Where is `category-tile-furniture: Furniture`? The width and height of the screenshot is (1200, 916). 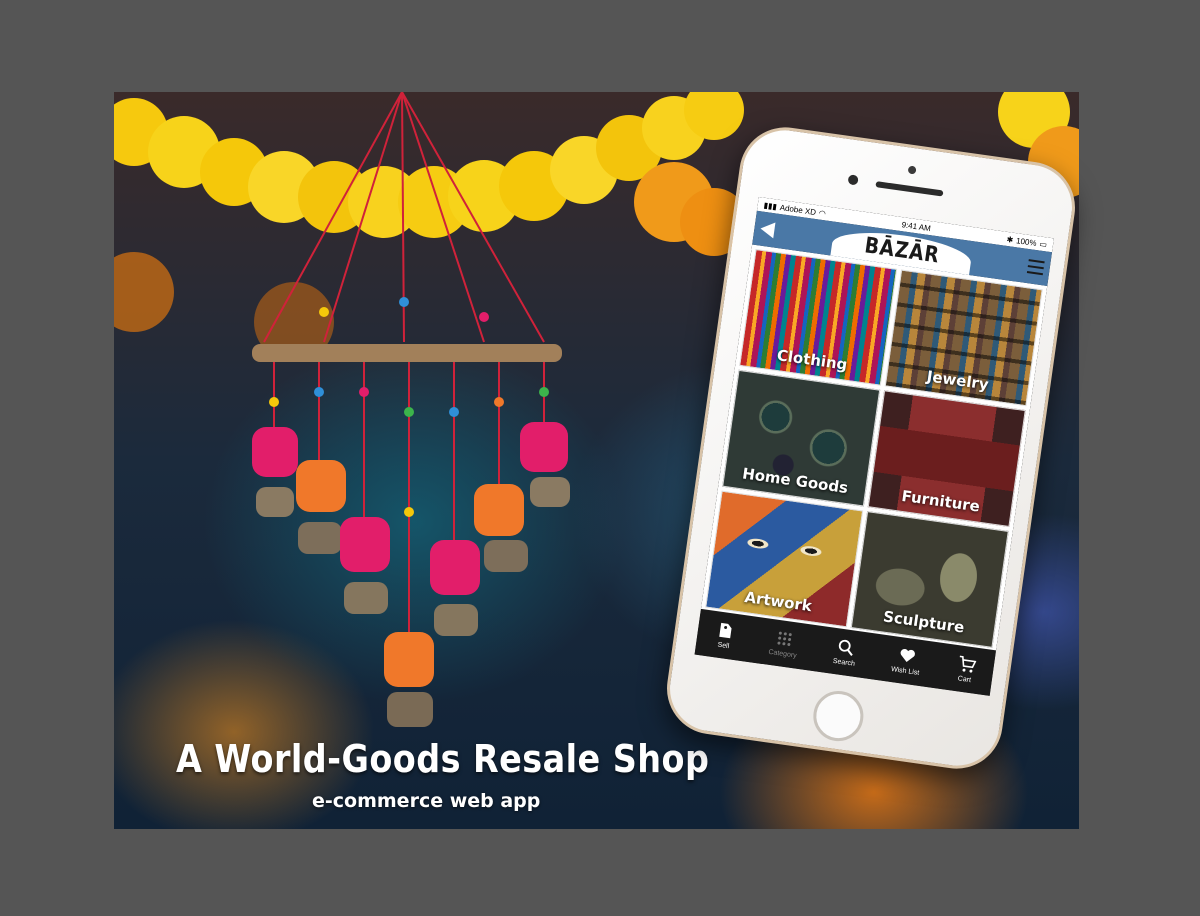 category-tile-furniture: Furniture is located at coordinates (946, 459).